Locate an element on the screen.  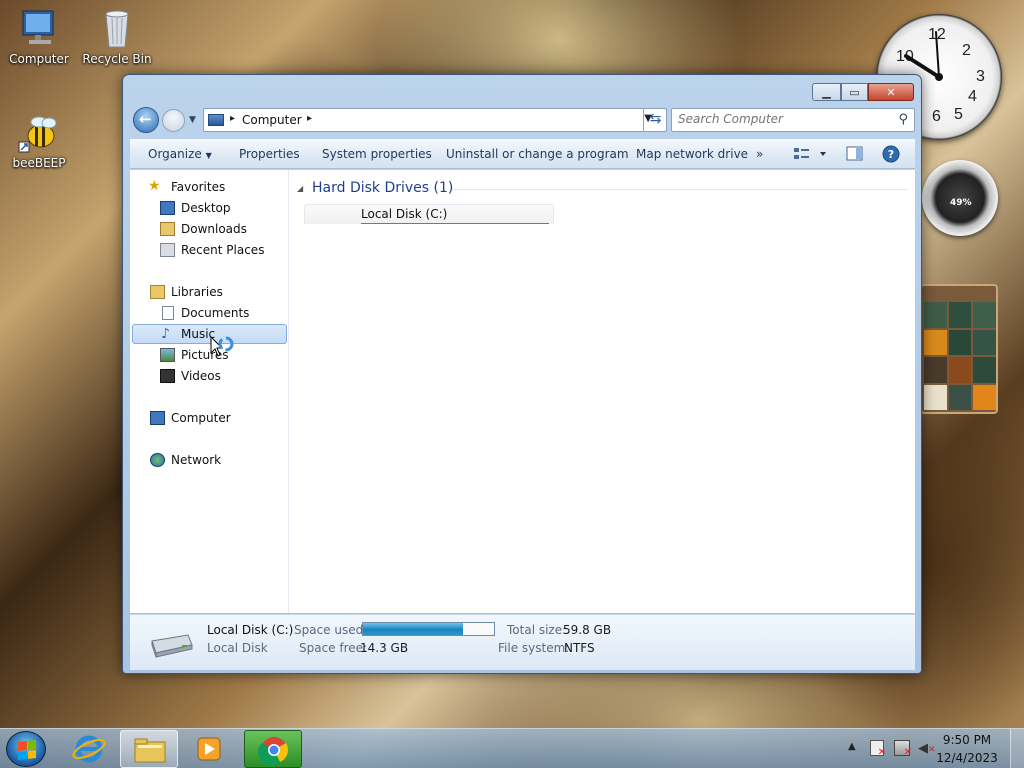
desktop-icon-label: Recycle Bin is located at coordinates (117, 59).